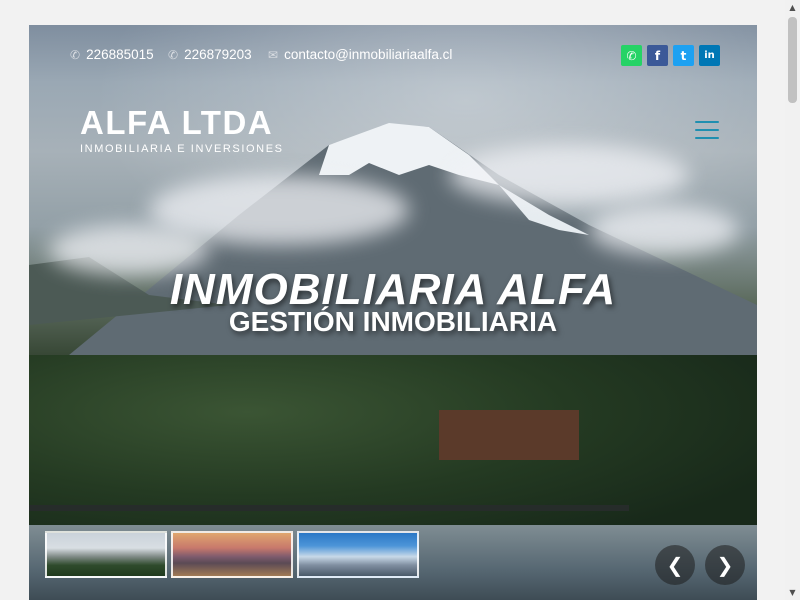 This screenshot has height=600, width=800. I want to click on scroll-down-arrow-icon: ▼, so click(792, 592).